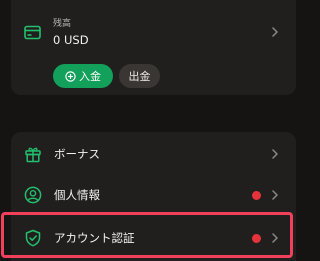 The height and width of the screenshot is (261, 320). What do you see at coordinates (70, 76) in the screenshot?
I see `plus-circle-icon` at bounding box center [70, 76].